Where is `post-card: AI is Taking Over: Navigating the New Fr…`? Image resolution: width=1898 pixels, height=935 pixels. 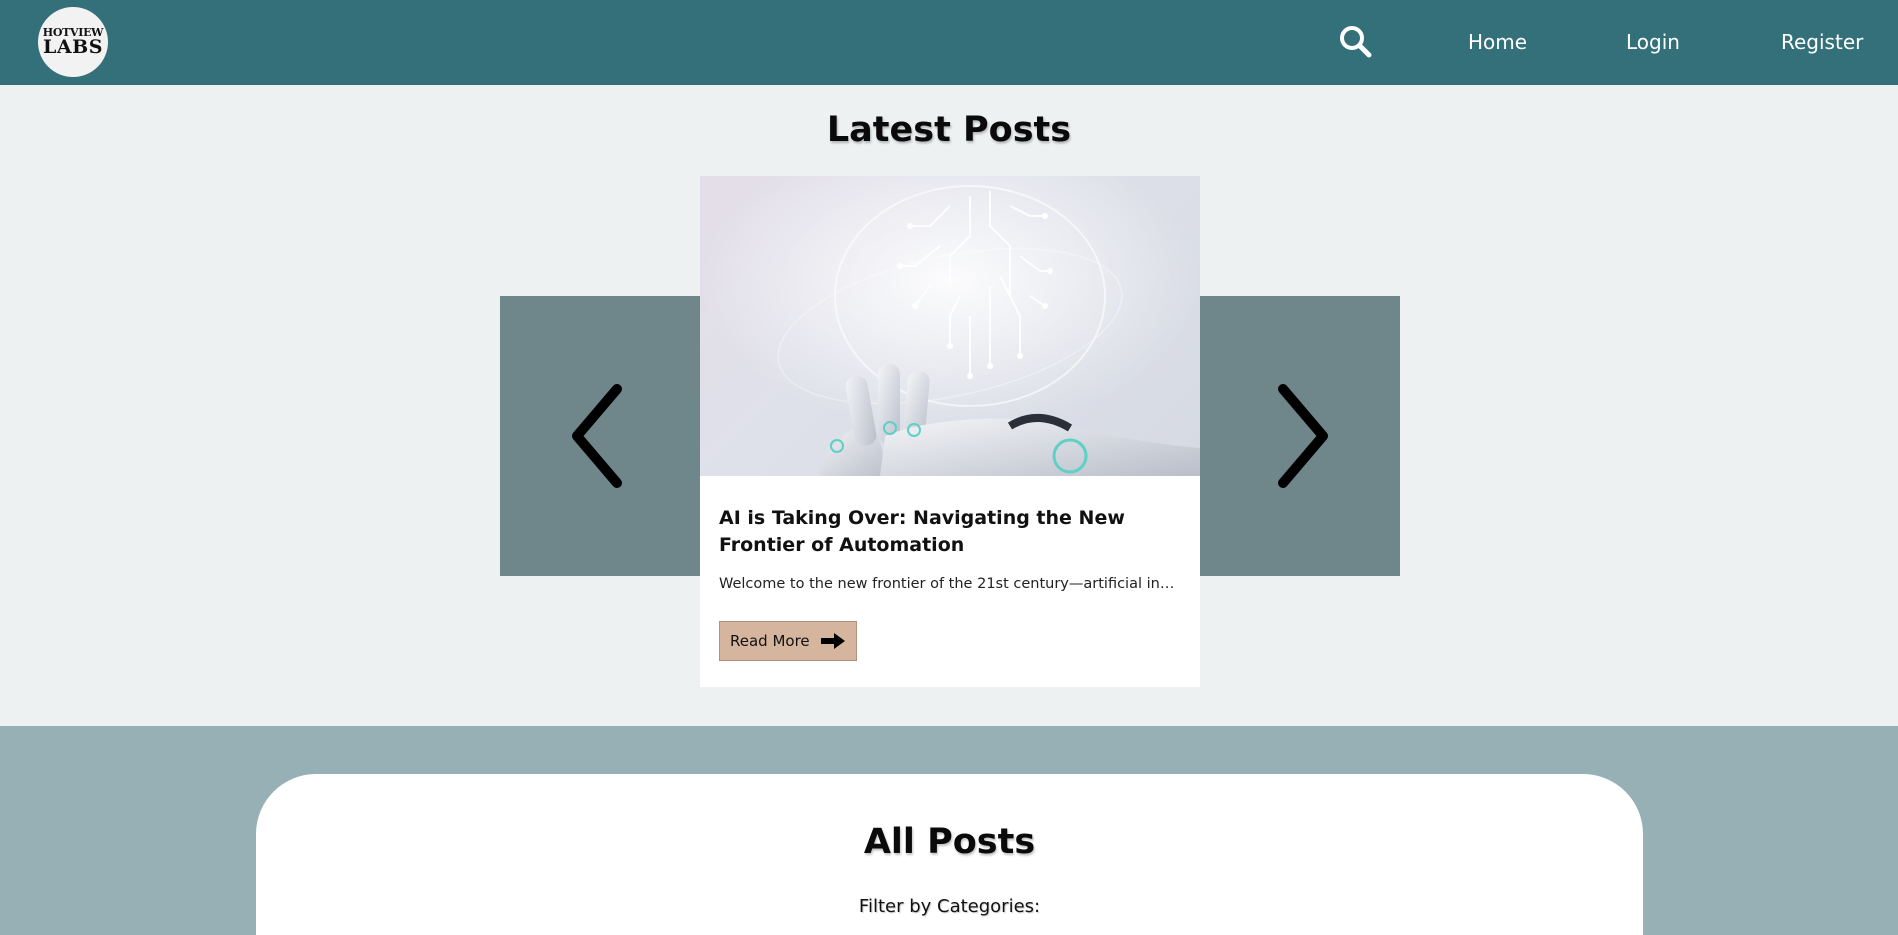
post-card: AI is Taking Over: Navigating the New Fr… is located at coordinates (950, 431).